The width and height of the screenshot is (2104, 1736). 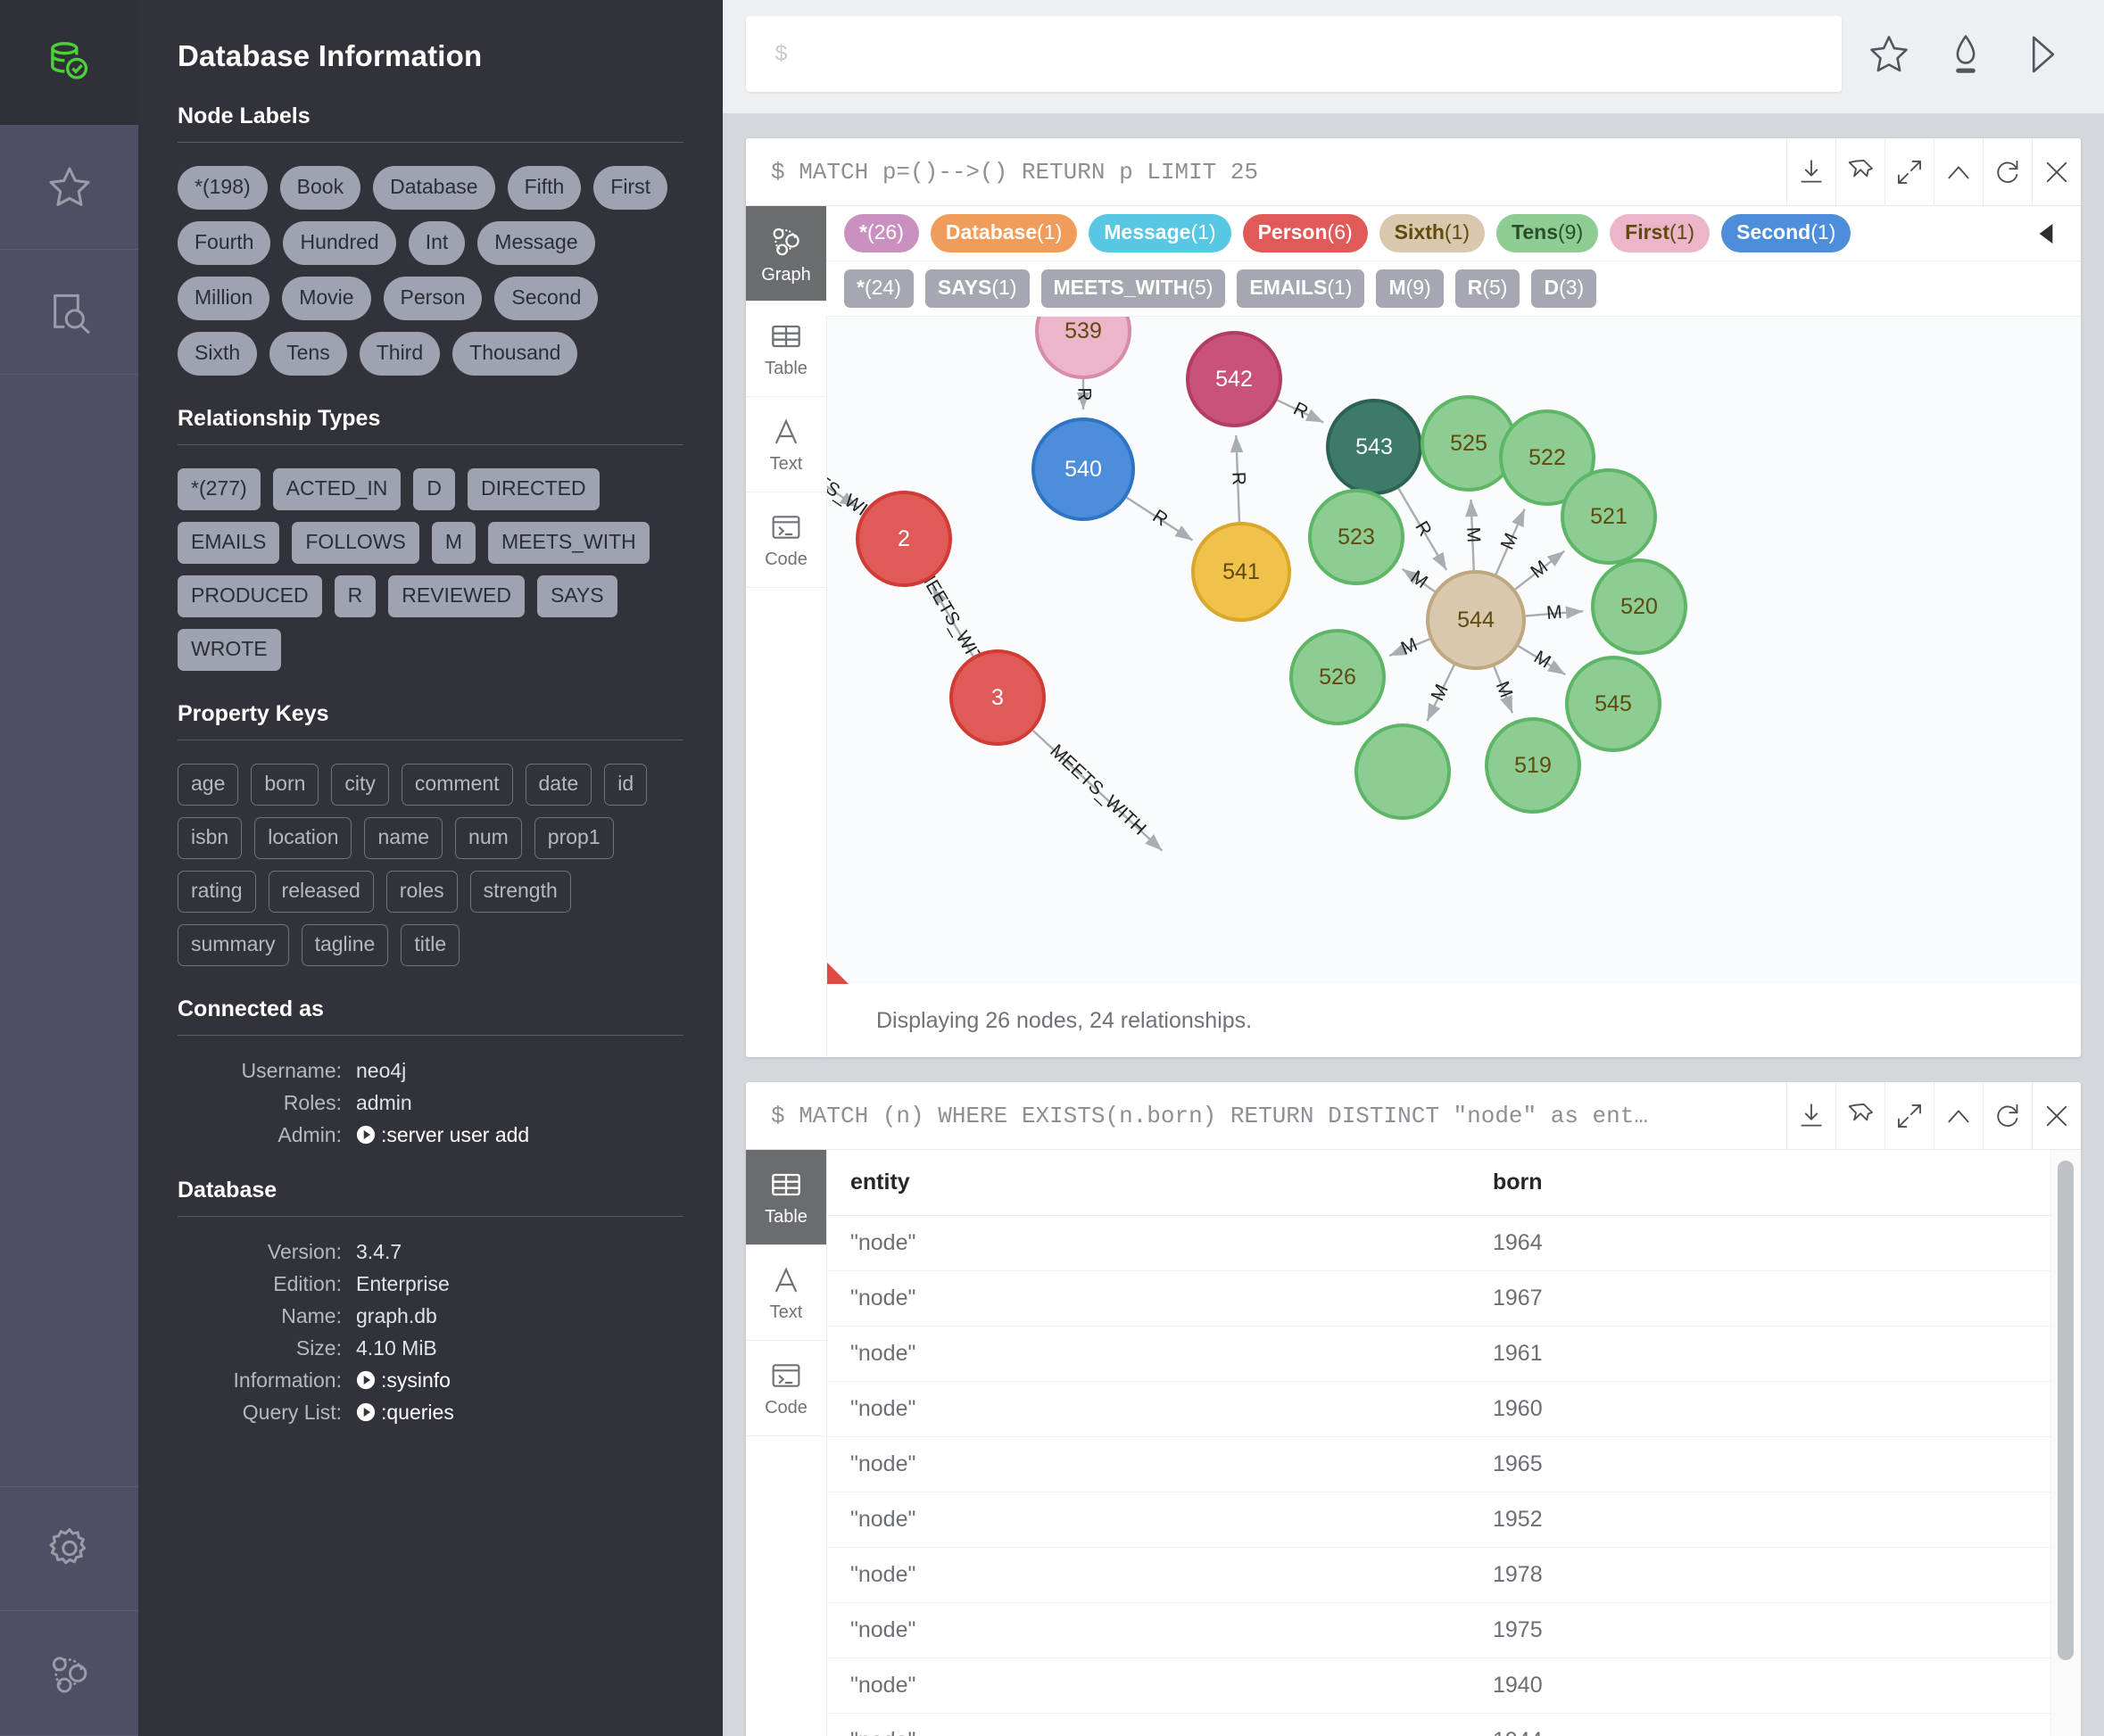 I want to click on relationship-type-chip: FOLLOWS, so click(x=355, y=543).